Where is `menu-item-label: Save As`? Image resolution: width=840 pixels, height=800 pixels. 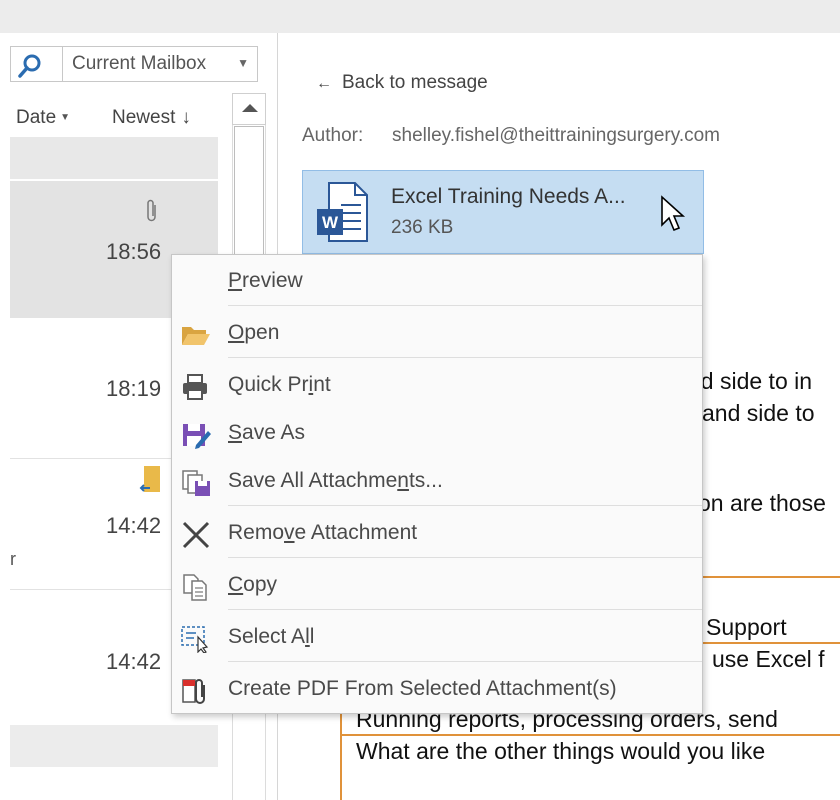 menu-item-label: Save As is located at coordinates (267, 432).